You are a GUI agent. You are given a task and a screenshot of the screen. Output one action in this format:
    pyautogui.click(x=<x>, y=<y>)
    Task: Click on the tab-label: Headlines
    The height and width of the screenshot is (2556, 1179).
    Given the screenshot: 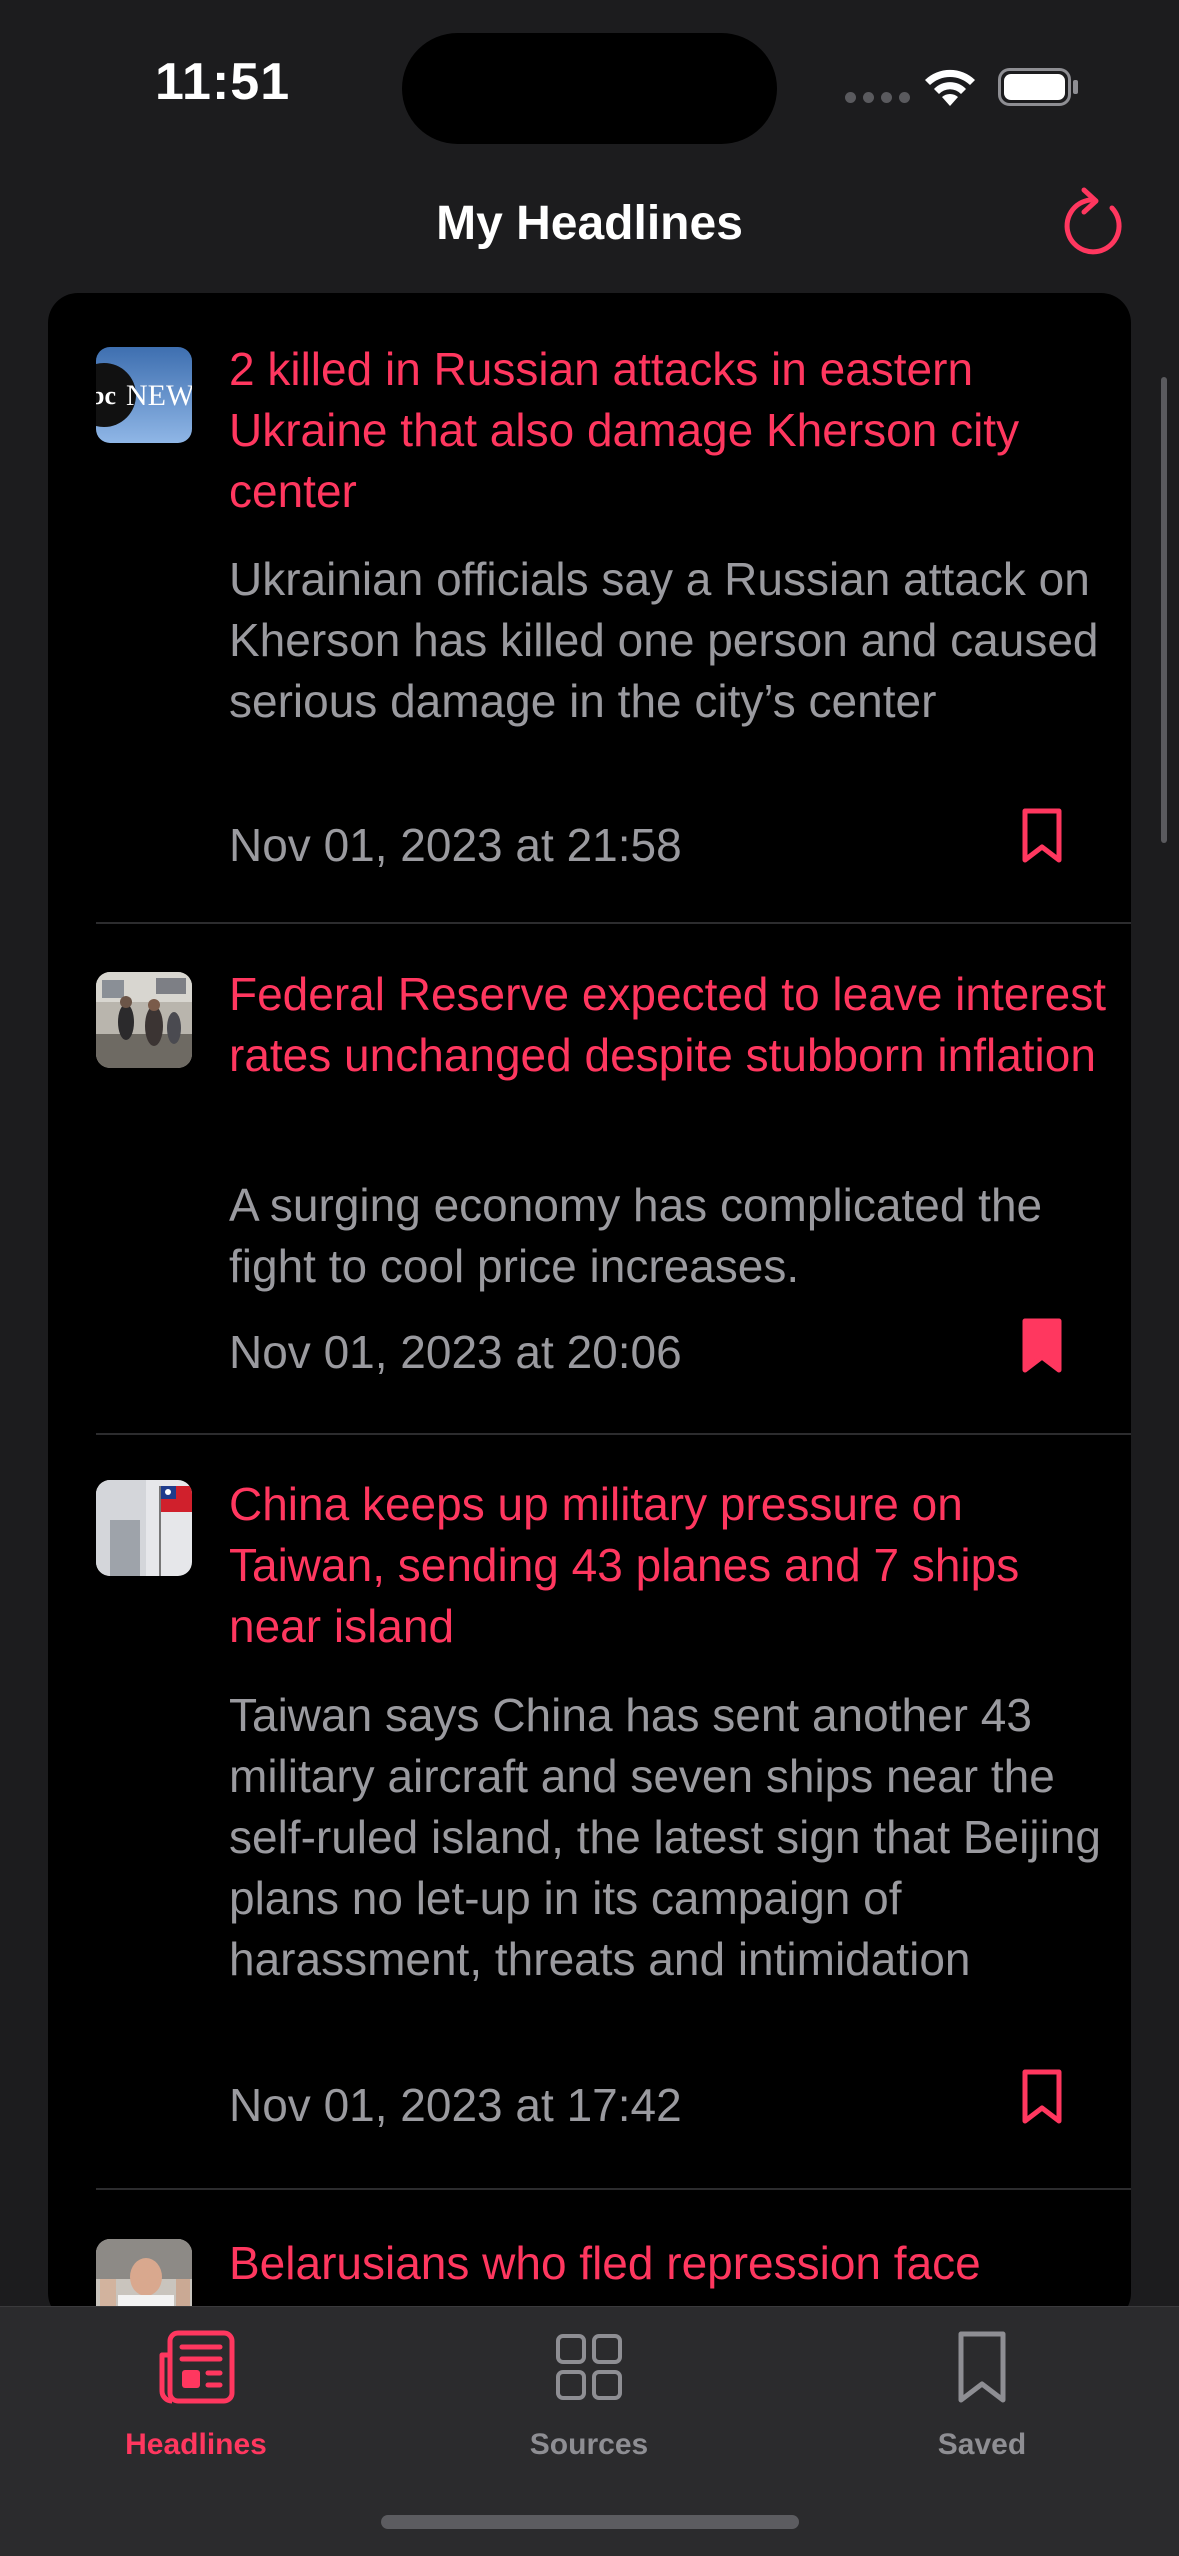 What is the action you would take?
    pyautogui.click(x=196, y=2444)
    